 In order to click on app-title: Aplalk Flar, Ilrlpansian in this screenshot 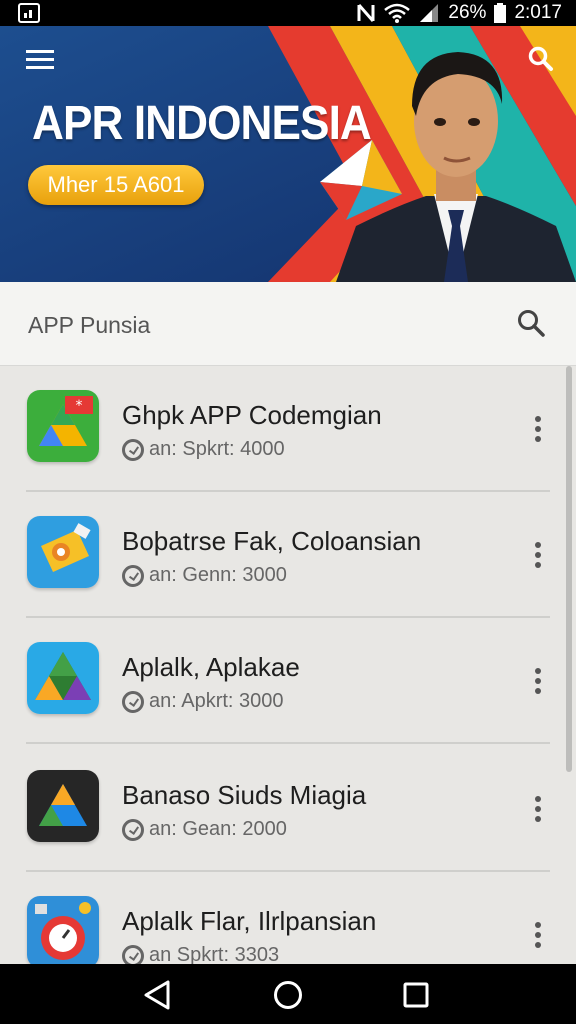, I will do `click(249, 921)`.